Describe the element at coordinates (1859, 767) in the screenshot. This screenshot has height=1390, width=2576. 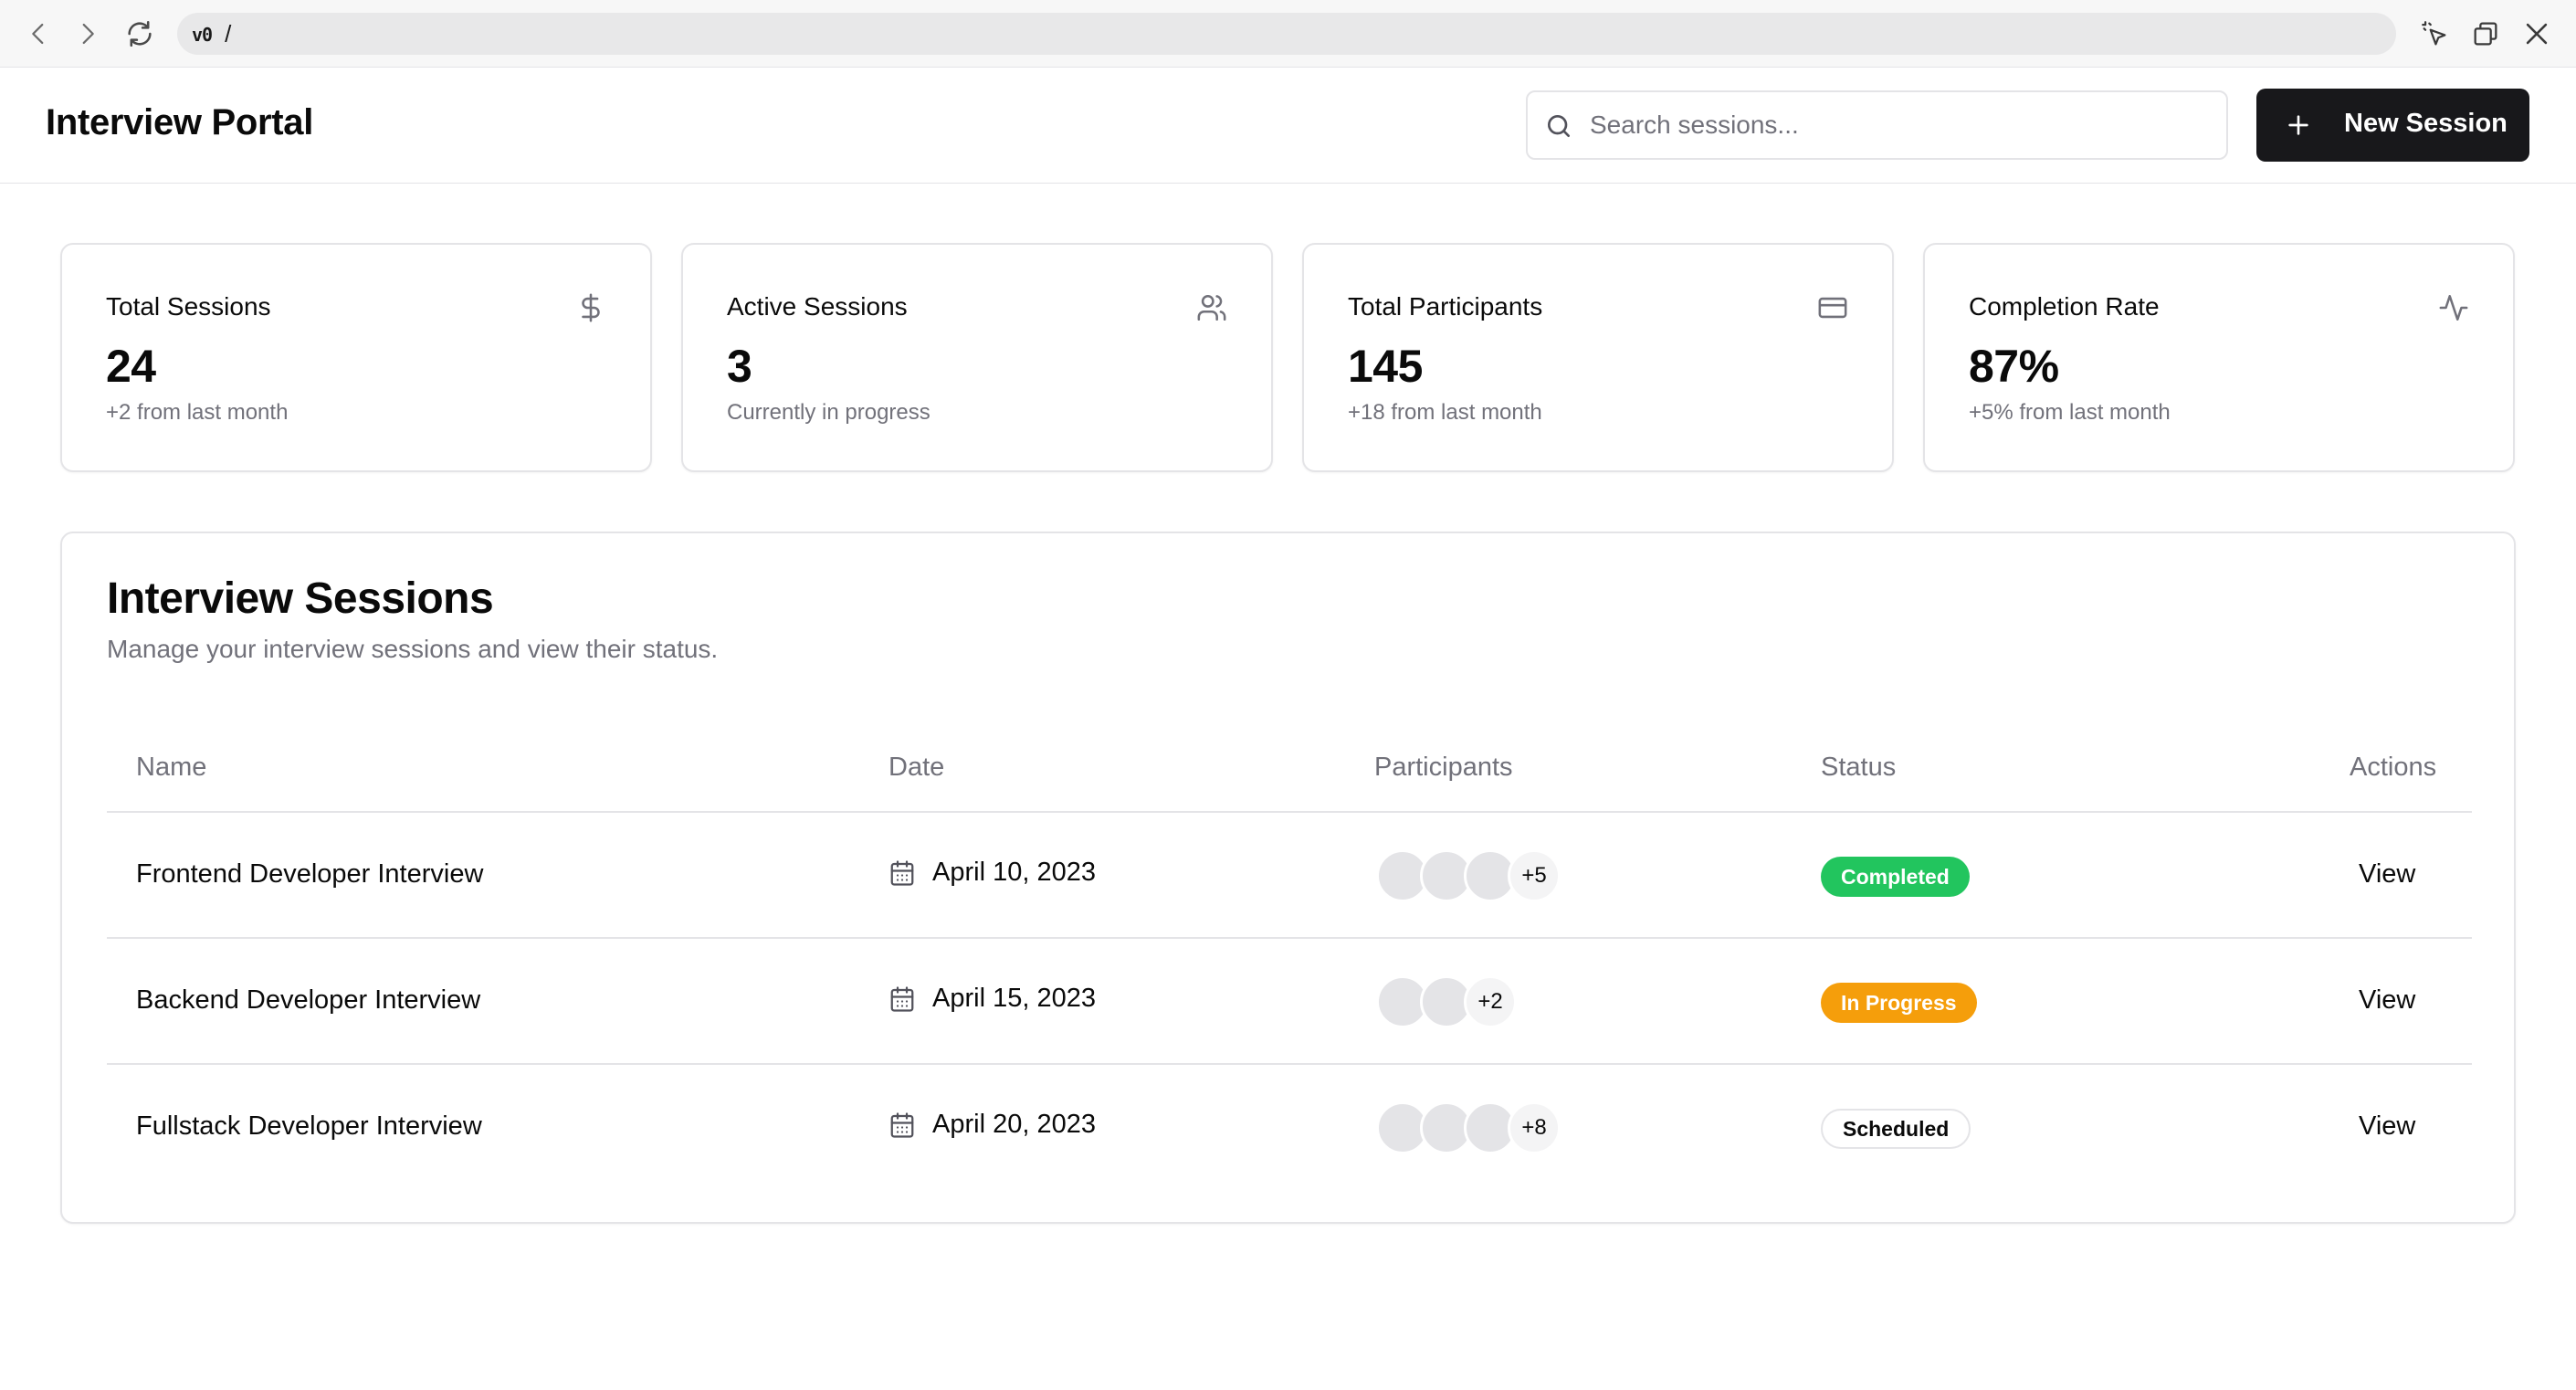
I see `column-header-status: Status` at that location.